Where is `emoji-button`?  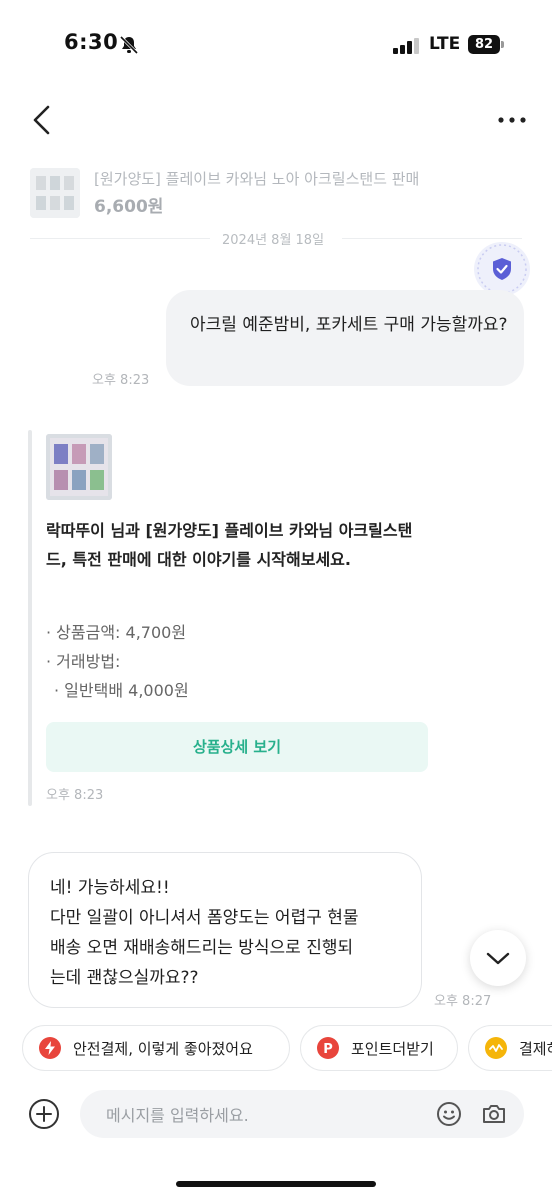
emoji-button is located at coordinates (449, 1114).